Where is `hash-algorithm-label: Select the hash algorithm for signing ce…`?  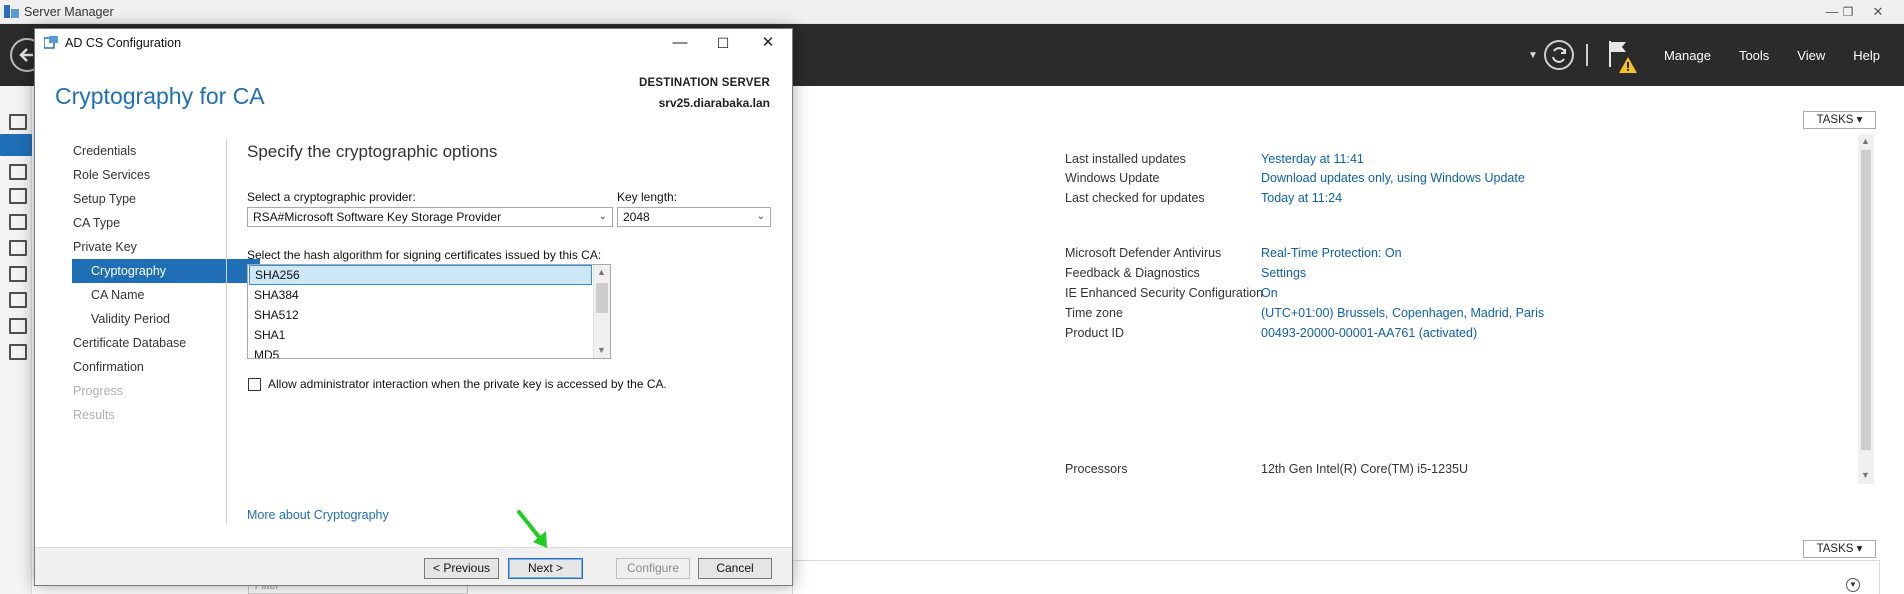 hash-algorithm-label: Select the hash algorithm for signing ce… is located at coordinates (424, 255).